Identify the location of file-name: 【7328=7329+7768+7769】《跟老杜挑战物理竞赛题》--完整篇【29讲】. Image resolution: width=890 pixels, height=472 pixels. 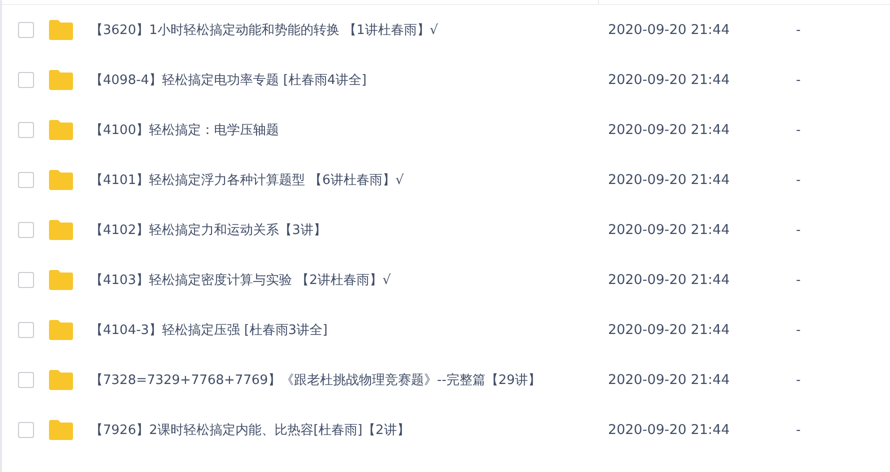
(349, 380).